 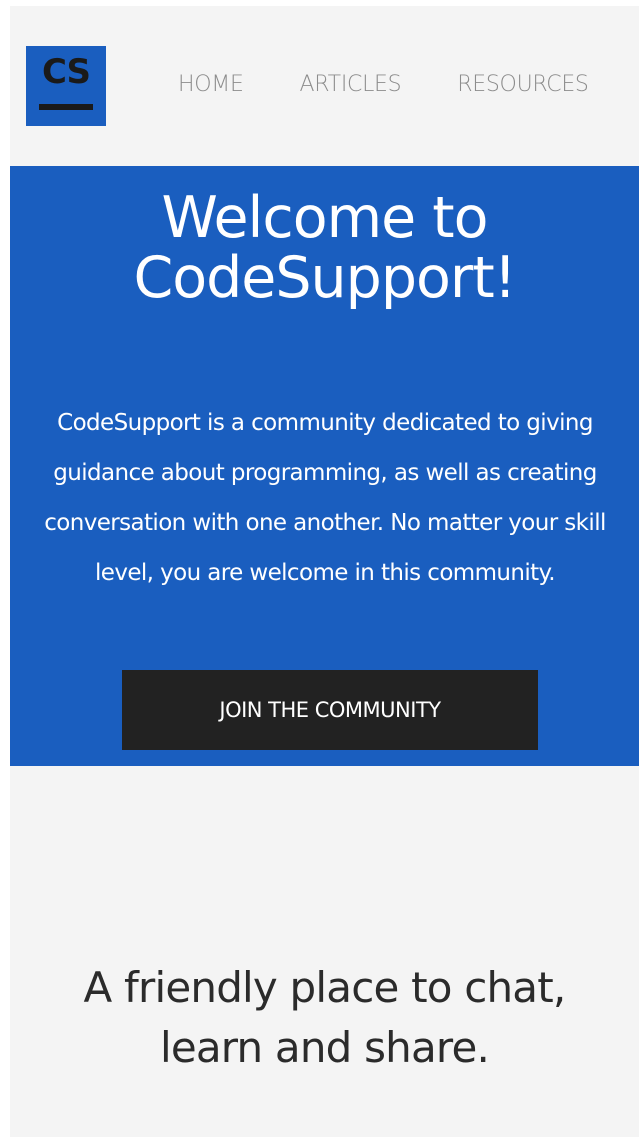 I want to click on logo-text: CS, so click(x=66, y=72).